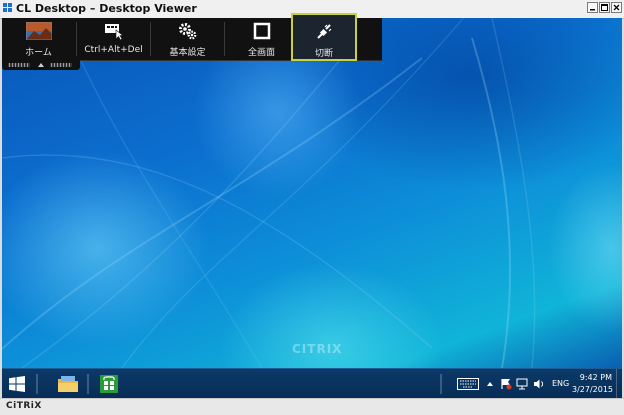  I want to click on window-title: CL Desktop – Desktop Viewer, so click(106, 8).